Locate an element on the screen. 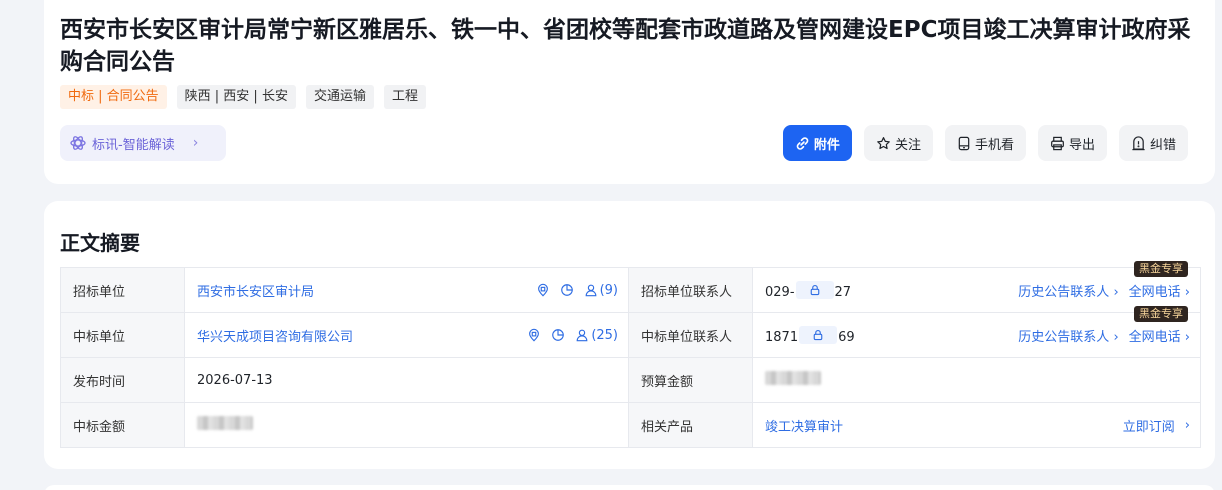 The height and width of the screenshot is (490, 1222). budget-label: 预算金额 is located at coordinates (690, 380).